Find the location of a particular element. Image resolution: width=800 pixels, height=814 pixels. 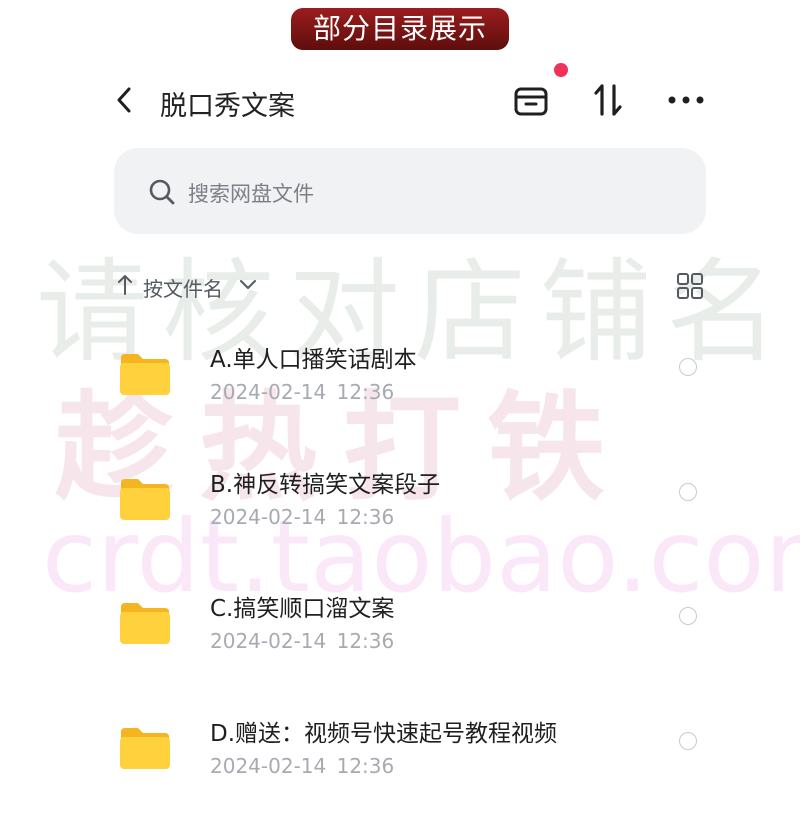

file-row: B.神反转搞笑文案段子 2024-02-14 12:36 is located at coordinates (400, 510).